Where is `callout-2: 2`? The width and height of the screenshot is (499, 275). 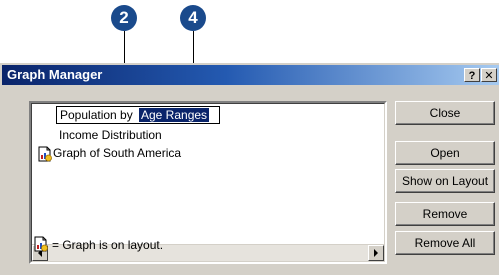
callout-2: 2 is located at coordinates (124, 18).